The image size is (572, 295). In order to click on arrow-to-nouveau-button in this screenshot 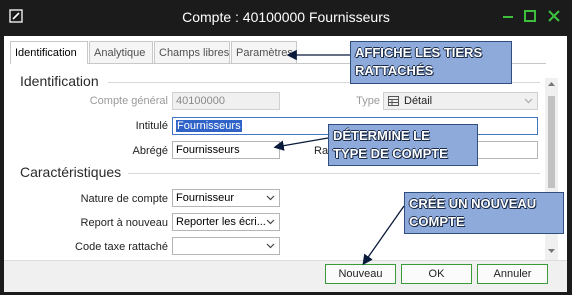, I will do `click(383, 235)`.